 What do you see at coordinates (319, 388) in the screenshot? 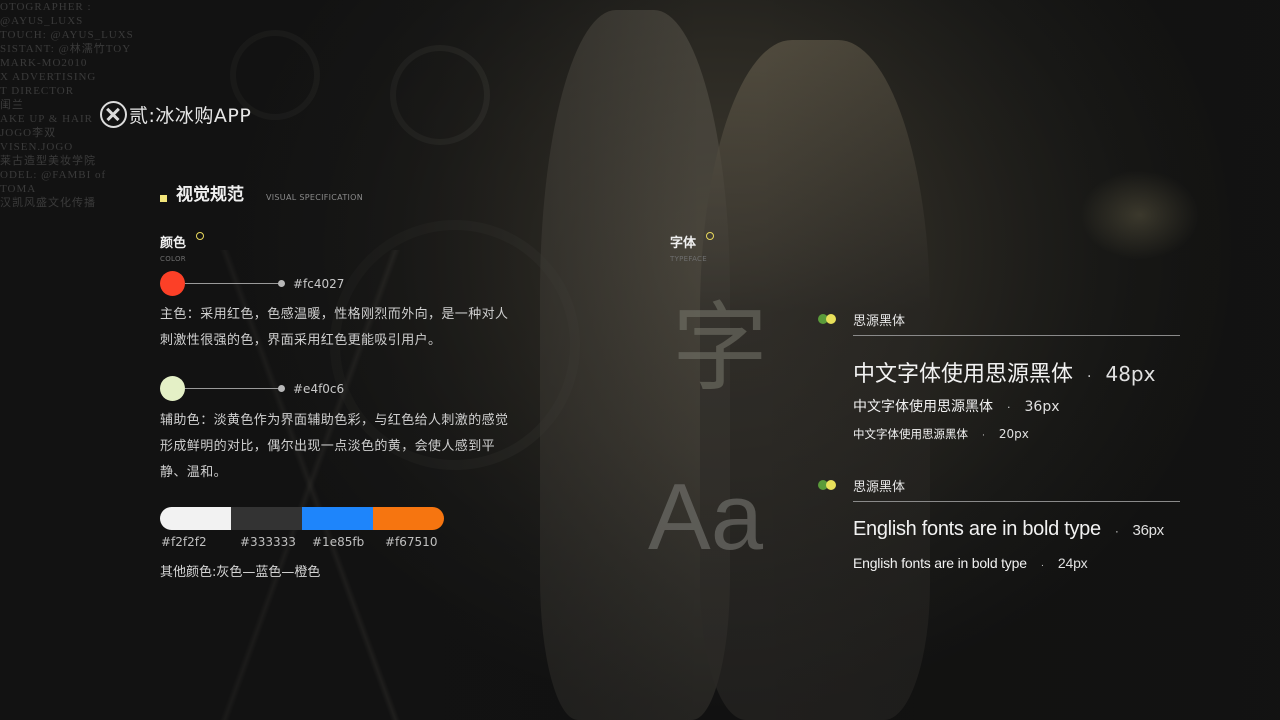
I see `secondary-color-hex: #e4f0c6` at bounding box center [319, 388].